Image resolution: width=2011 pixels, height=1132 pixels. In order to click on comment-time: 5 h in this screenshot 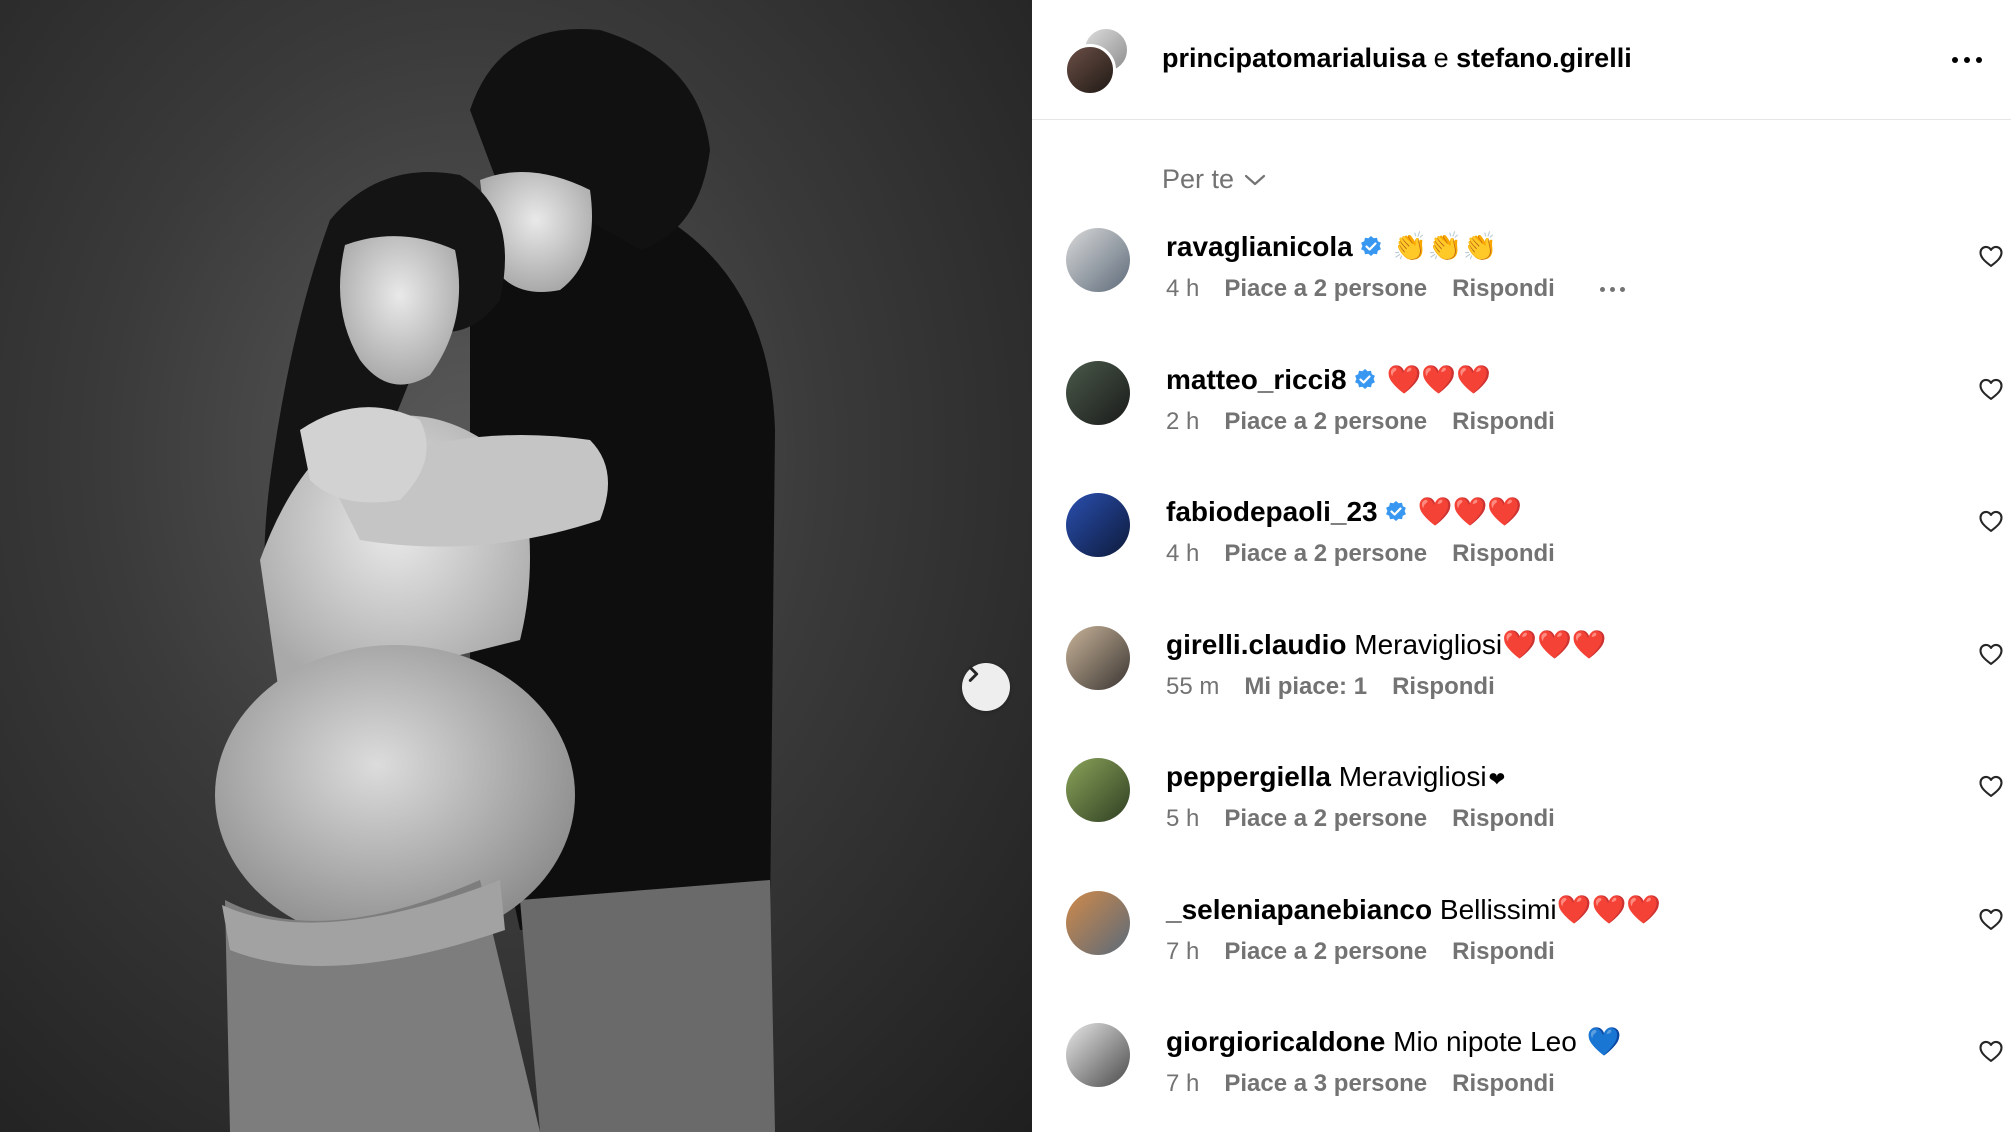, I will do `click(1182, 819)`.